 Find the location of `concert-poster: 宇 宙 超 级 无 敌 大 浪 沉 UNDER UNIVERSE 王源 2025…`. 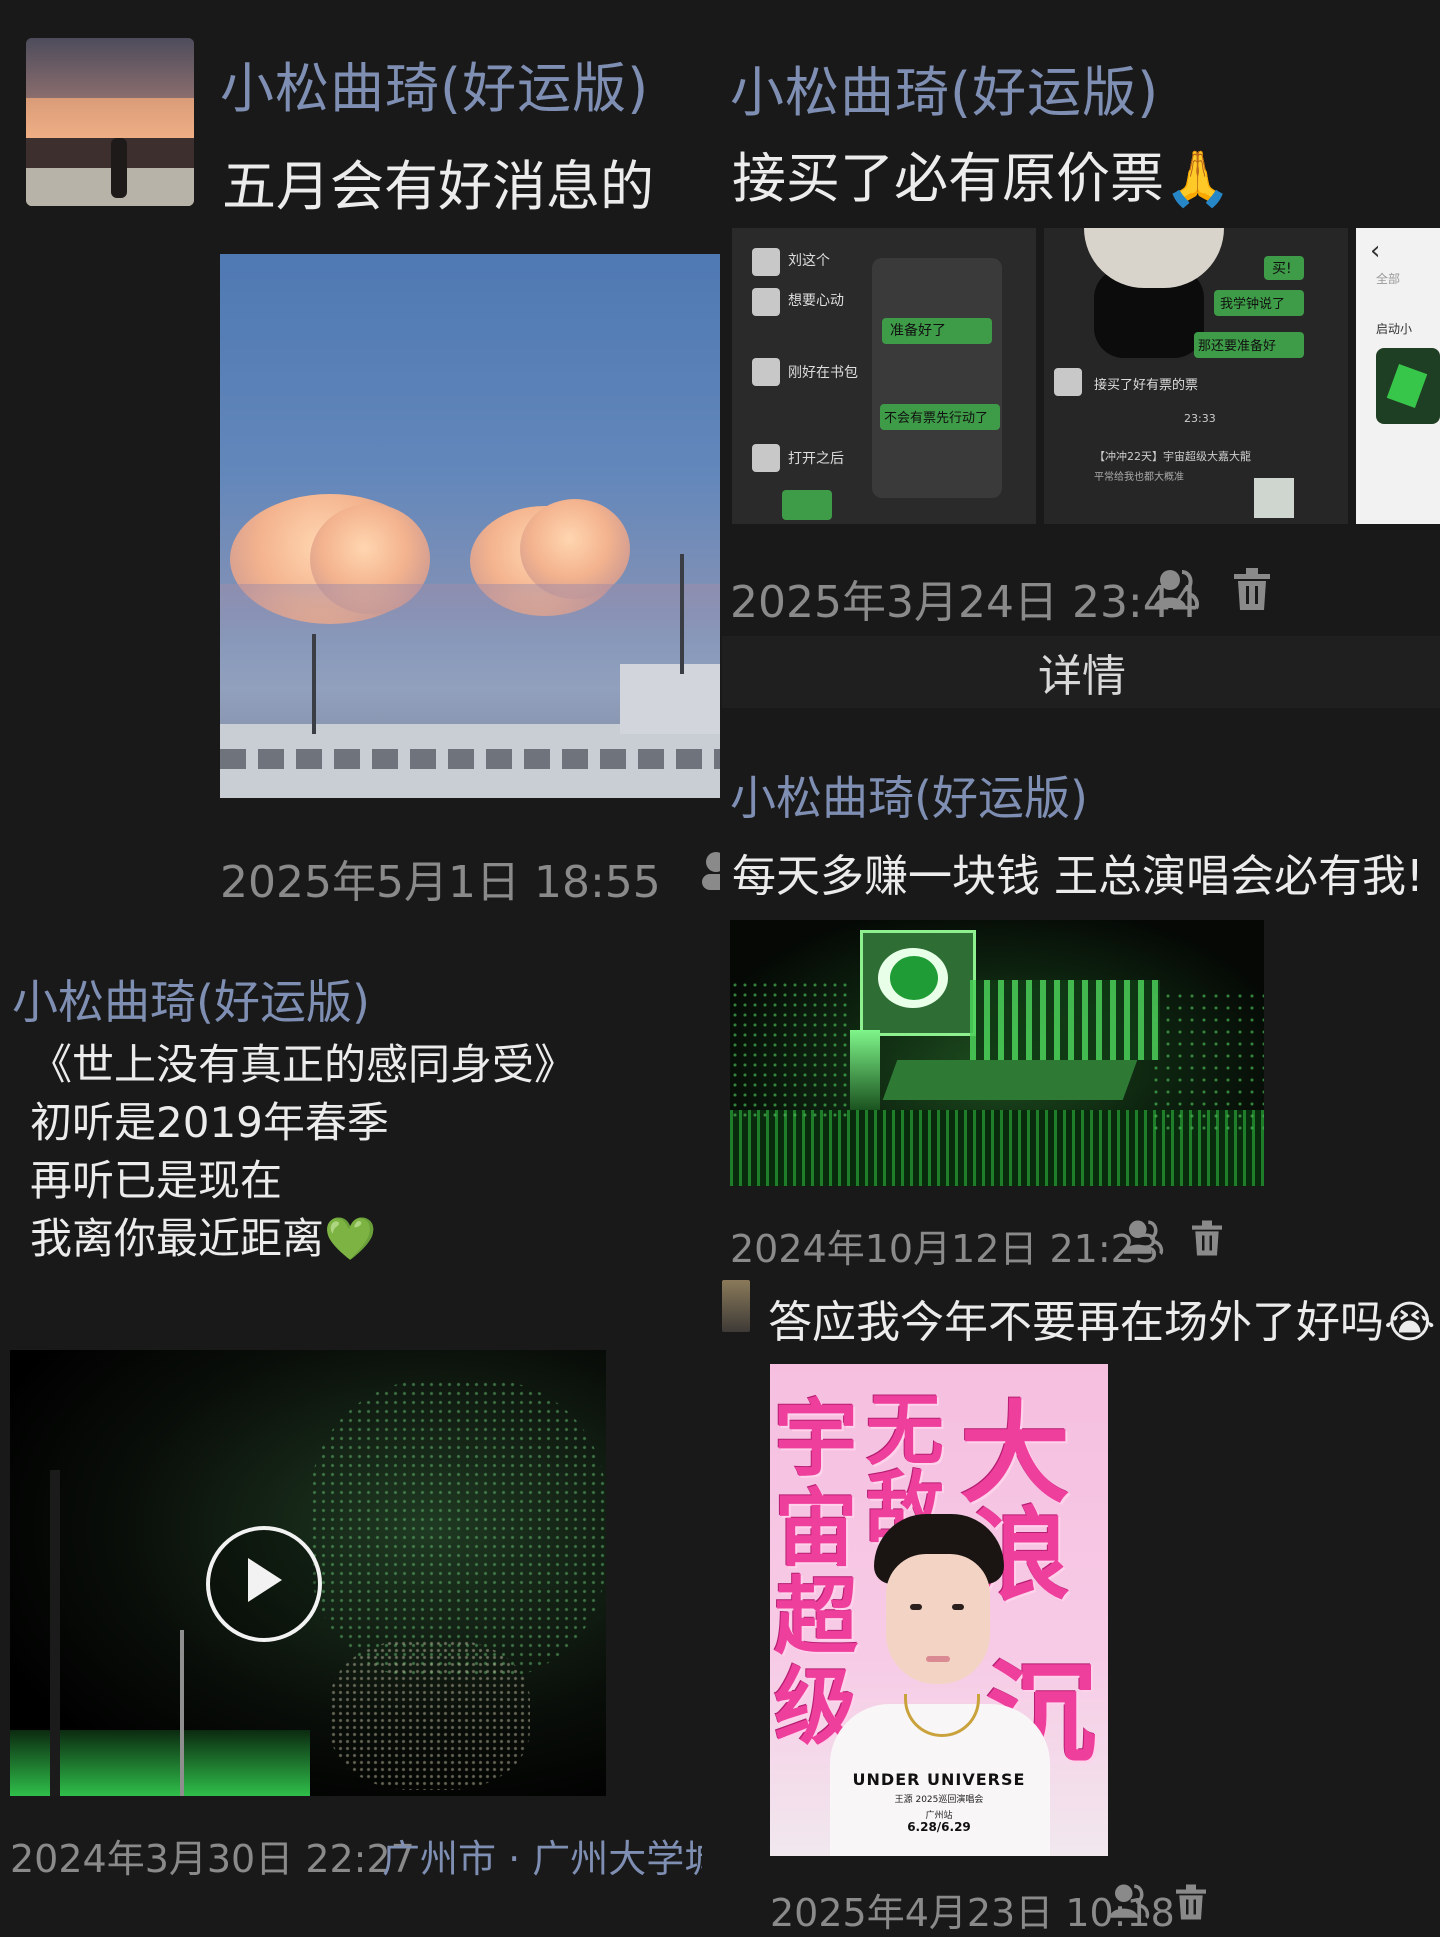

concert-poster: 宇 宙 超 级 无 敌 大 浪 沉 UNDER UNIVERSE 王源 2025… is located at coordinates (939, 1610).